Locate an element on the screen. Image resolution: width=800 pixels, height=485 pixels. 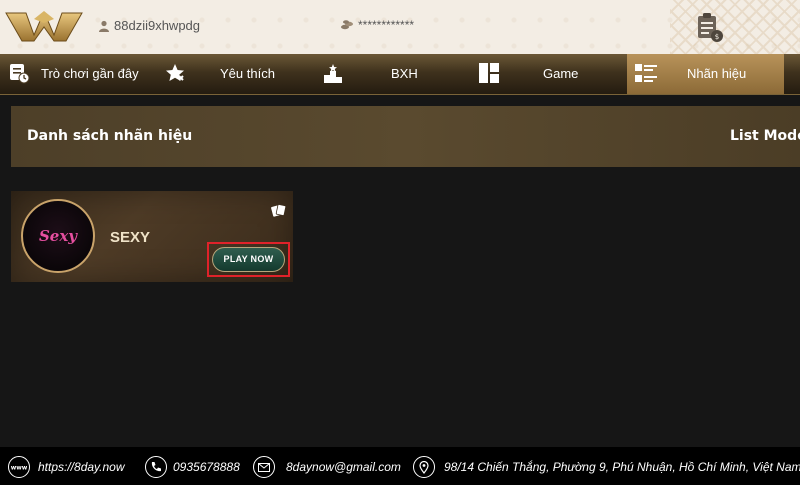
footer-email: 8daynow@gmail.com is located at coordinates (327, 467).